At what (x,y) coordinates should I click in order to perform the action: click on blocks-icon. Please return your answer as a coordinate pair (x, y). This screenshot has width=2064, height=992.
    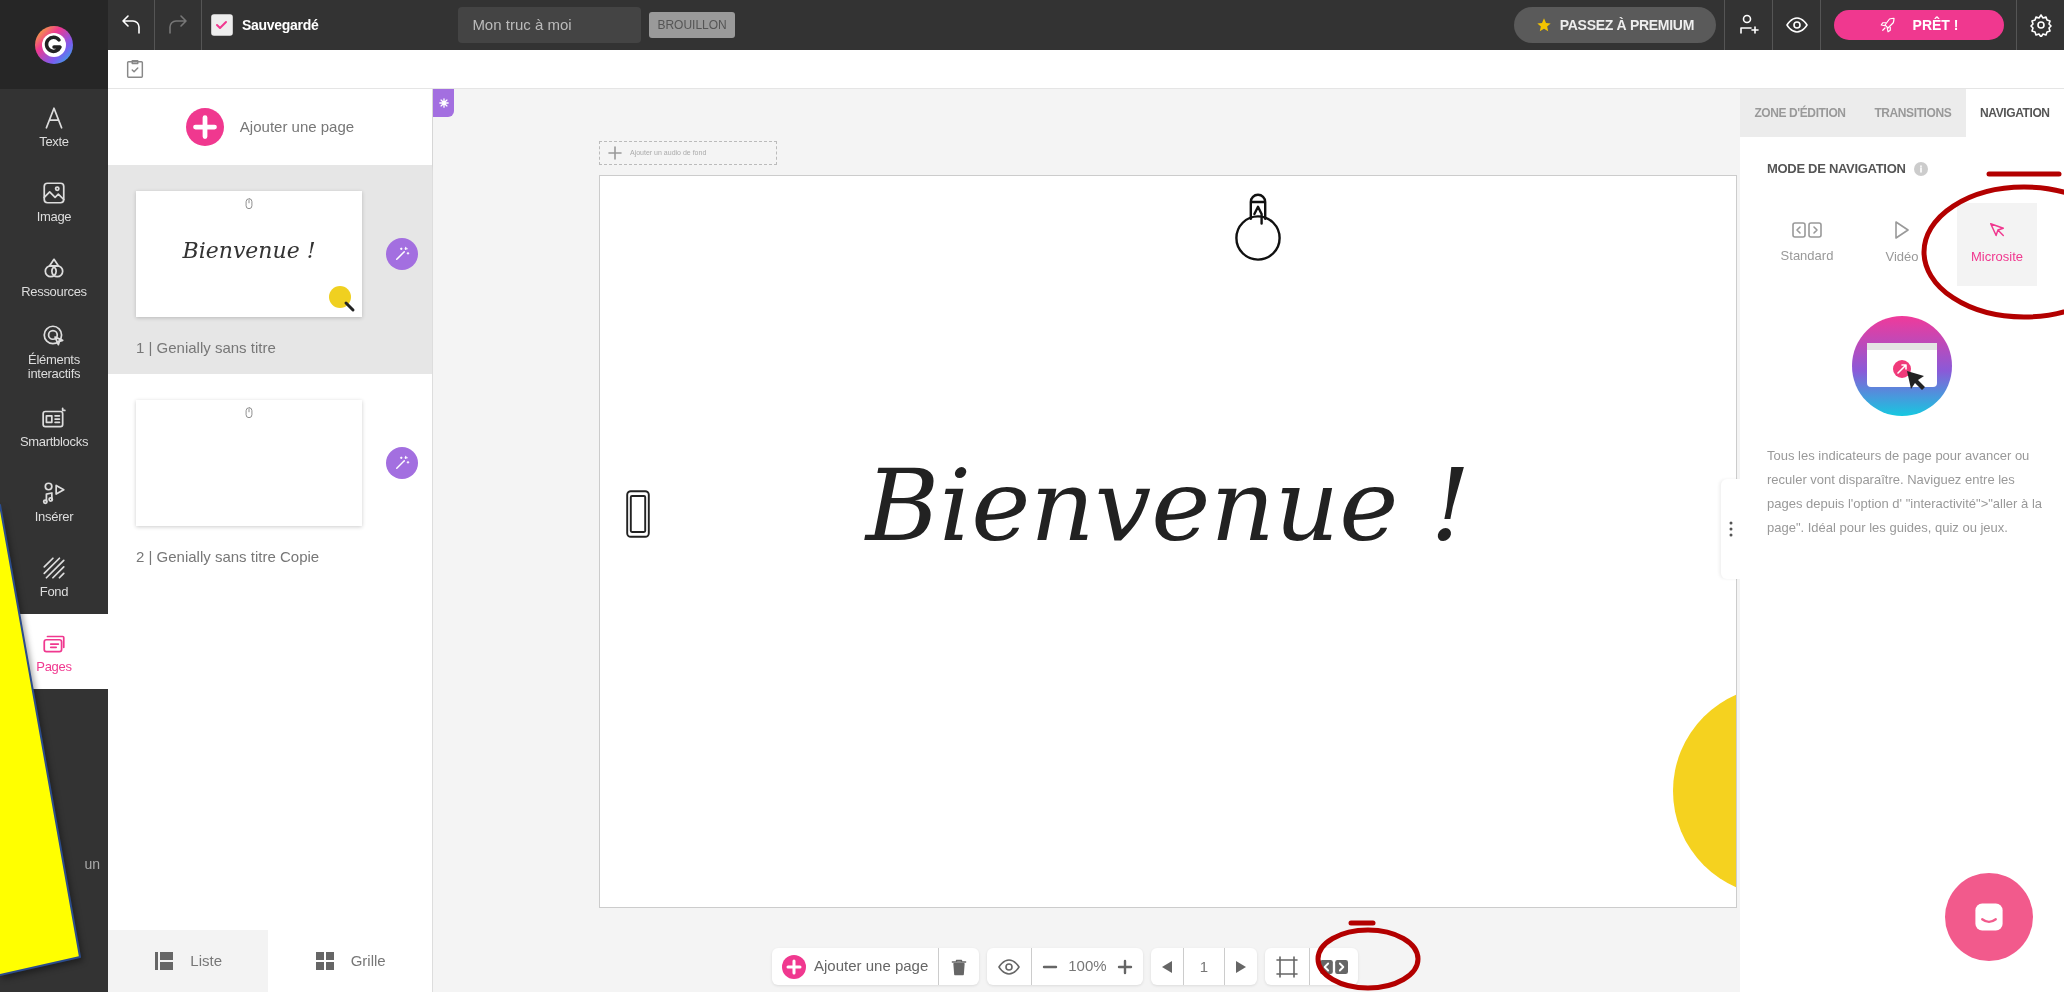
    Looking at the image, I should click on (54, 417).